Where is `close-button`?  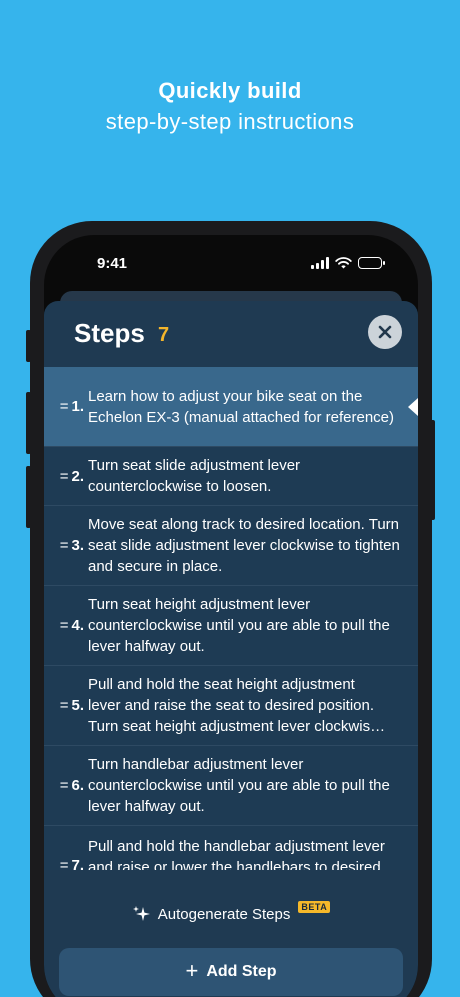 close-button is located at coordinates (385, 332).